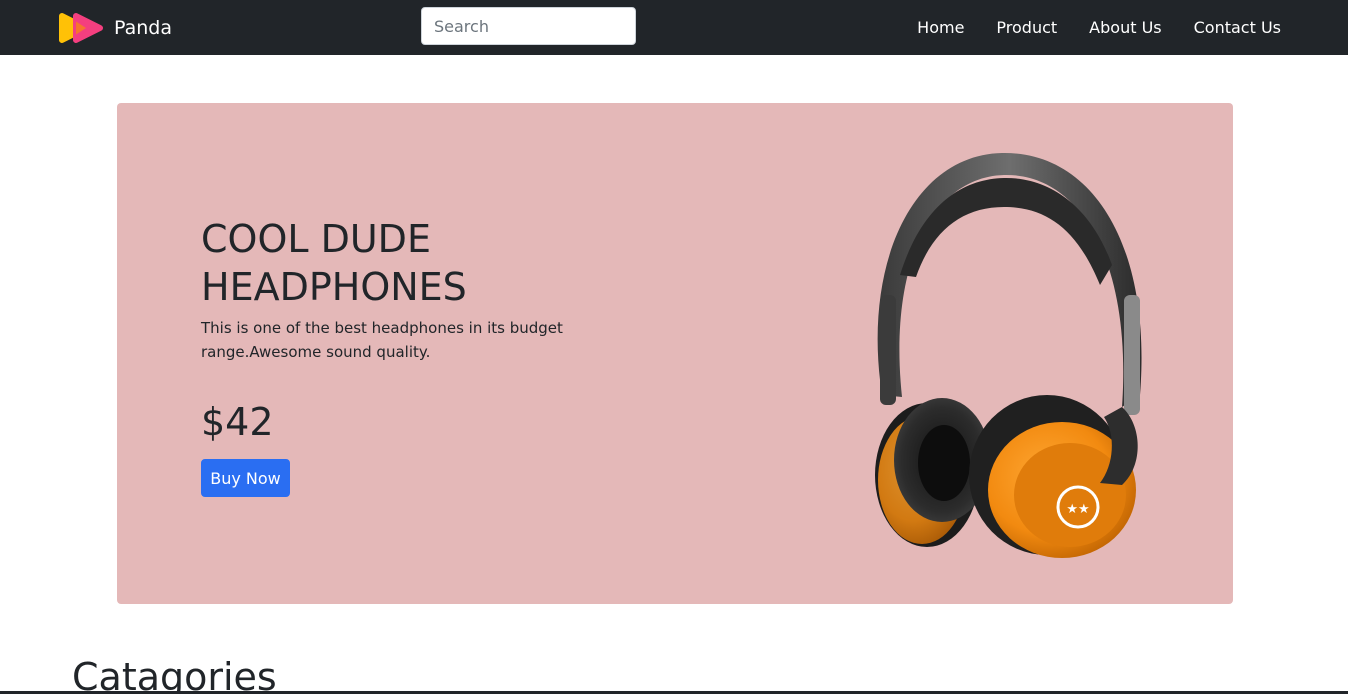 The height and width of the screenshot is (694, 1348). I want to click on navbar: Panda Home Product About Us Contact Us, so click(674, 27).